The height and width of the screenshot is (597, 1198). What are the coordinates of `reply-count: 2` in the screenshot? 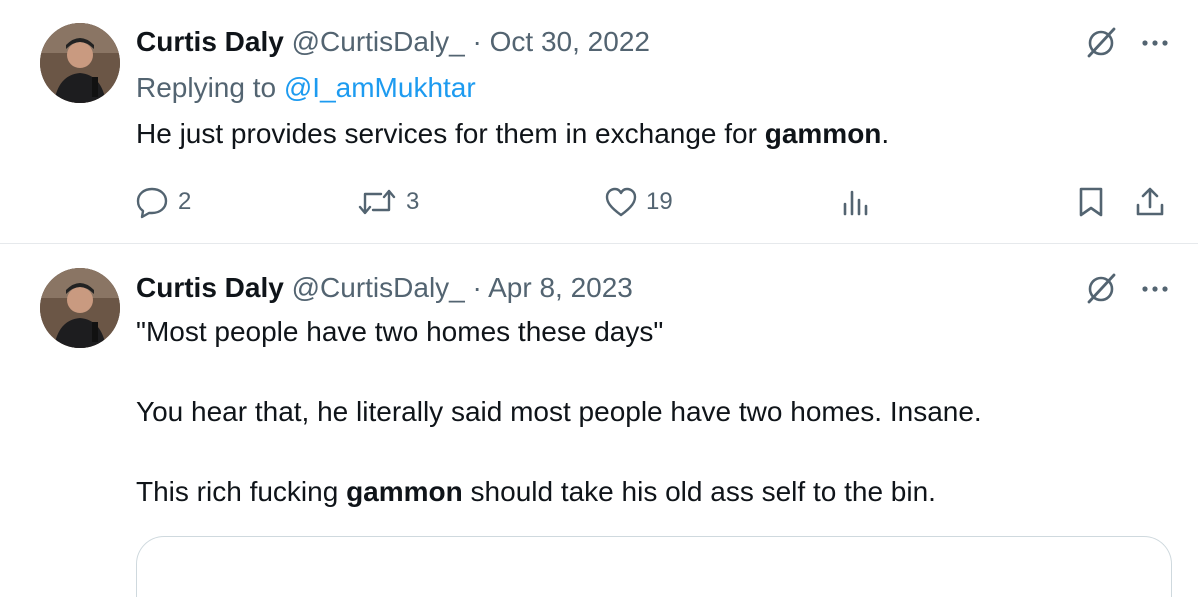 It's located at (185, 201).